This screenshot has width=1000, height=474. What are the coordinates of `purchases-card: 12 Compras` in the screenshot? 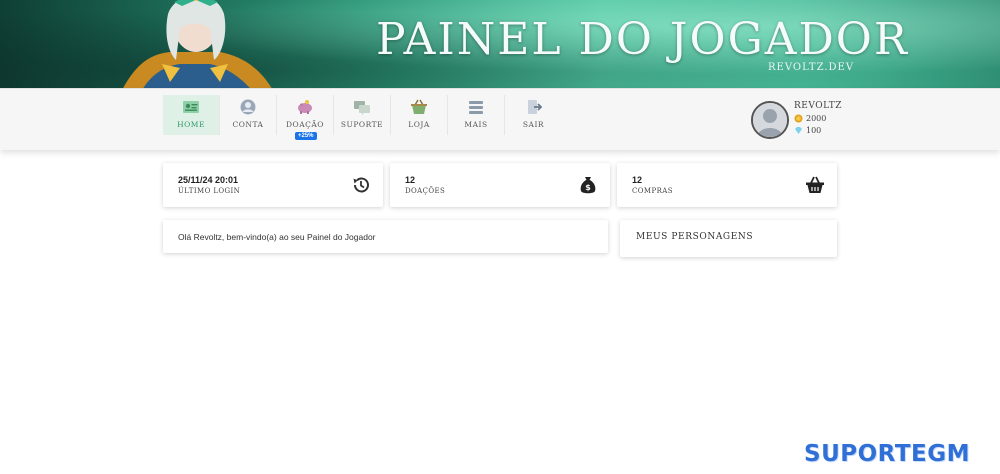 It's located at (727, 185).